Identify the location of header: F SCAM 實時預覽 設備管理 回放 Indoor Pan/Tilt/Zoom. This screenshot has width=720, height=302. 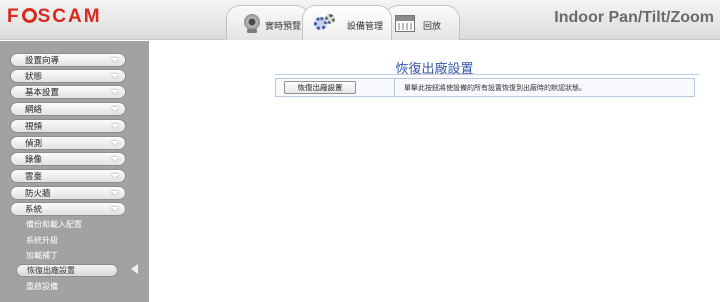
(360, 20).